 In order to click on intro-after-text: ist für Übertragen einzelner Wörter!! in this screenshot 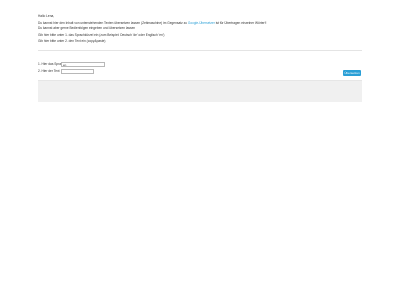, I will do `click(241, 22)`.